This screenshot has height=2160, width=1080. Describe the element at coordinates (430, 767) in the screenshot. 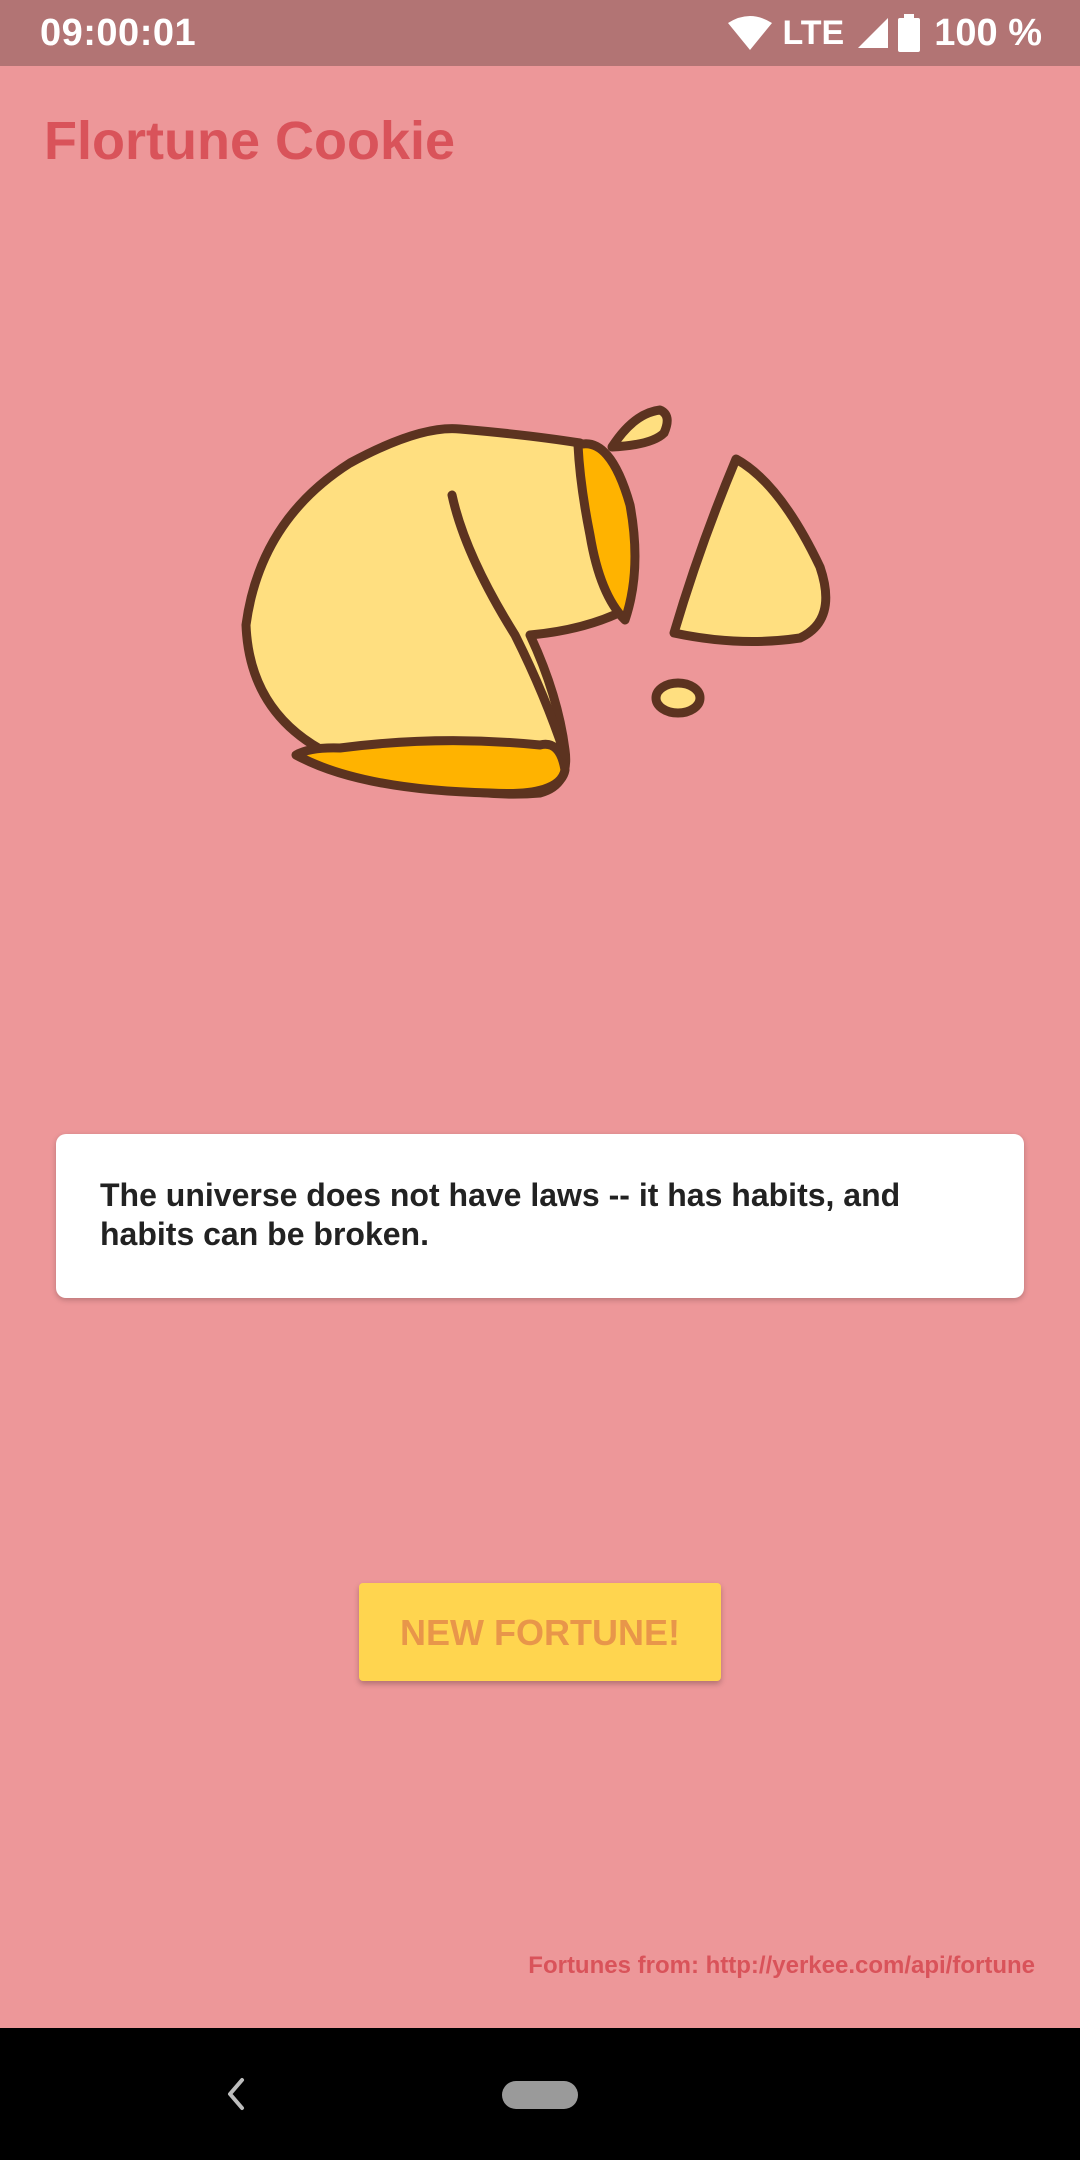

I see `cookie-inner-icon` at that location.